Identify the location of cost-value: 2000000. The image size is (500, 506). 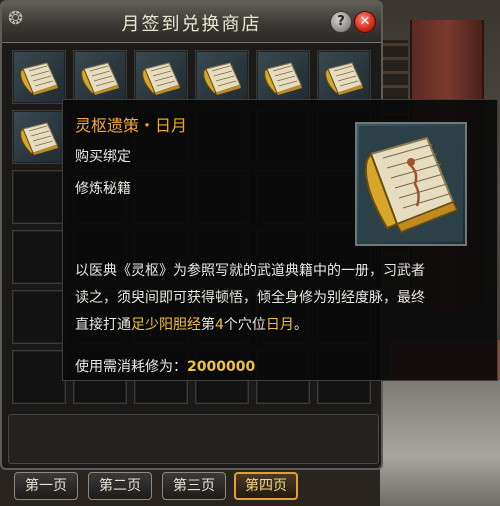
(221, 367).